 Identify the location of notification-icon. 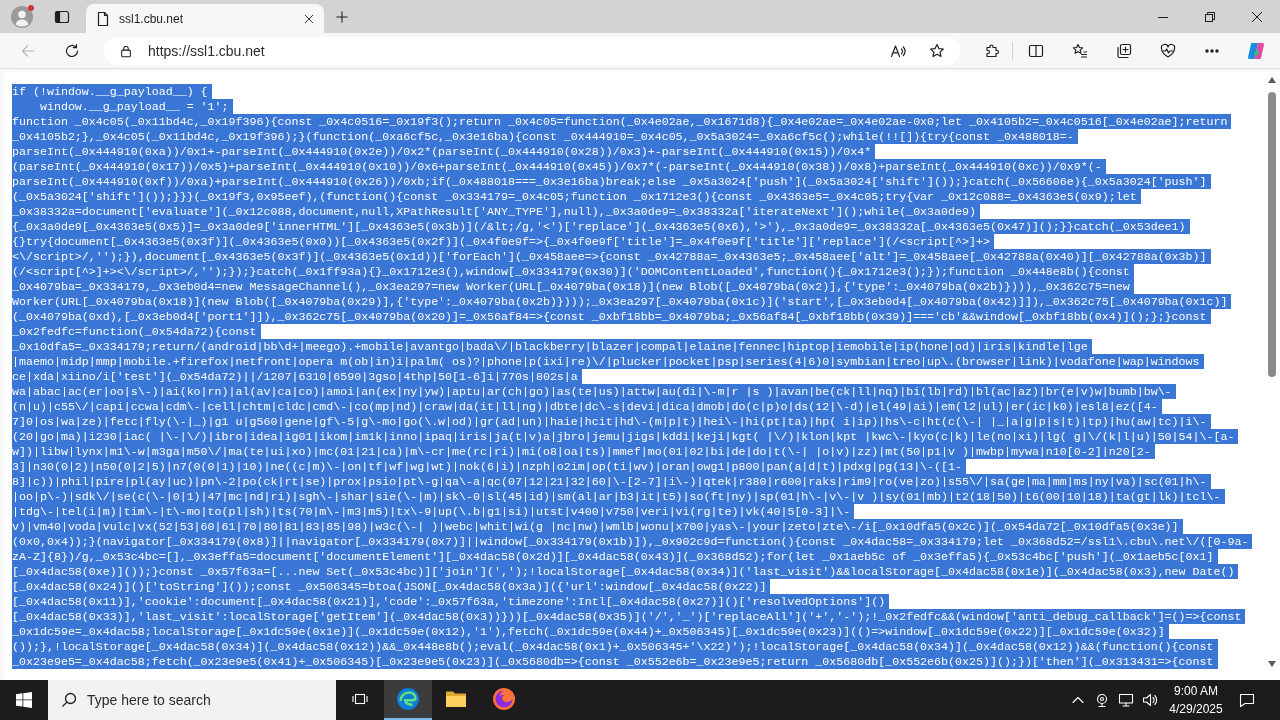
(1247, 700).